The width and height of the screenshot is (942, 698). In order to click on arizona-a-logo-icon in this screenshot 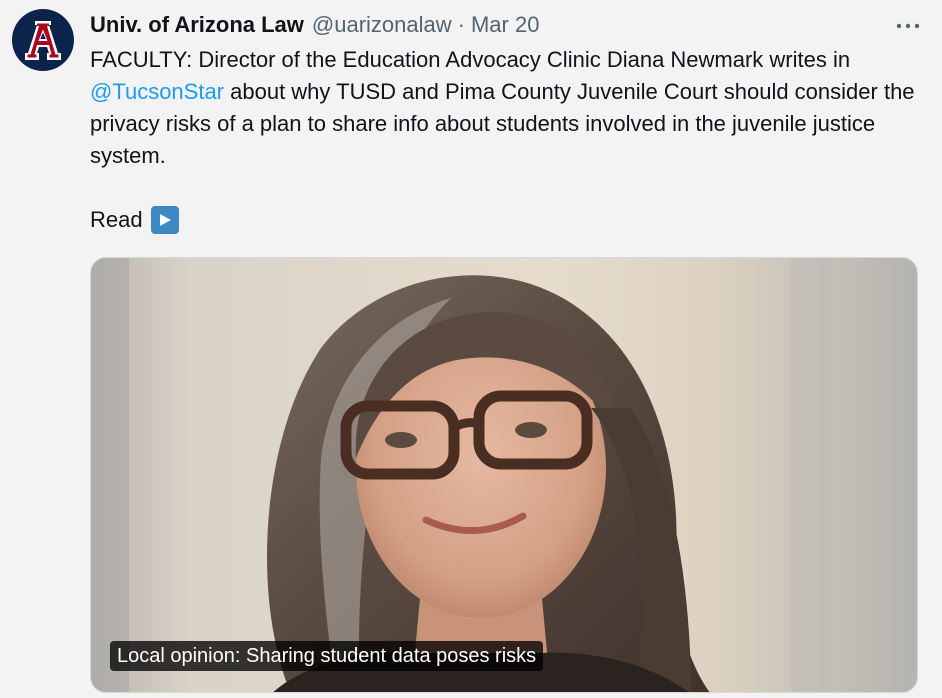, I will do `click(43, 40)`.